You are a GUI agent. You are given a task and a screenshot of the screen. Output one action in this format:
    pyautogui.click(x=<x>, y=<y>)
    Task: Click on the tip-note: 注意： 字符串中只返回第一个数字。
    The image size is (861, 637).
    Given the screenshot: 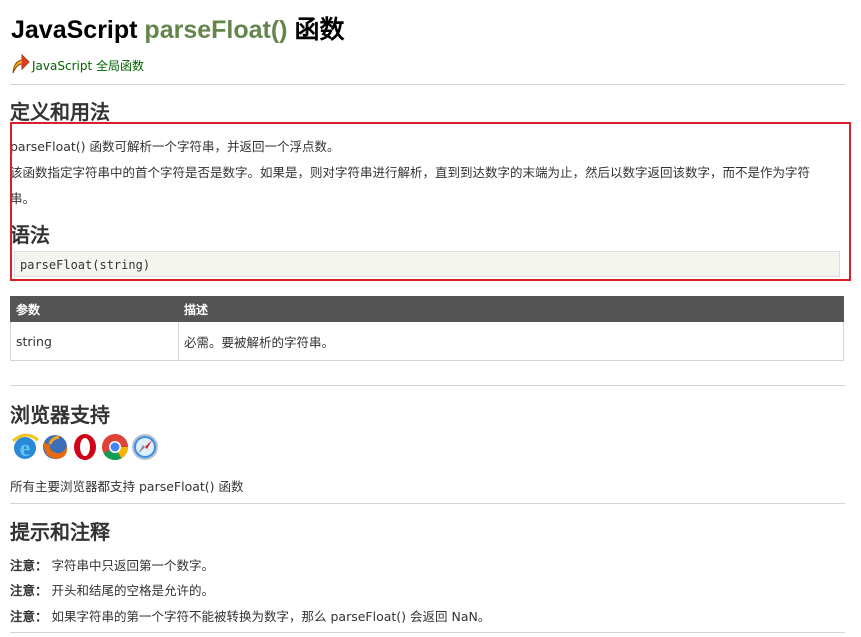 What is the action you would take?
    pyautogui.click(x=112, y=564)
    